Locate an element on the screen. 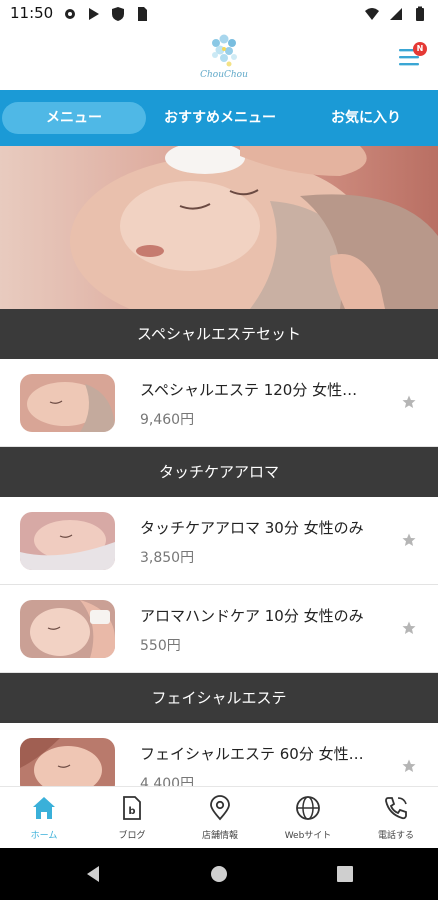  status-bar: 11:50 is located at coordinates (219, 14).